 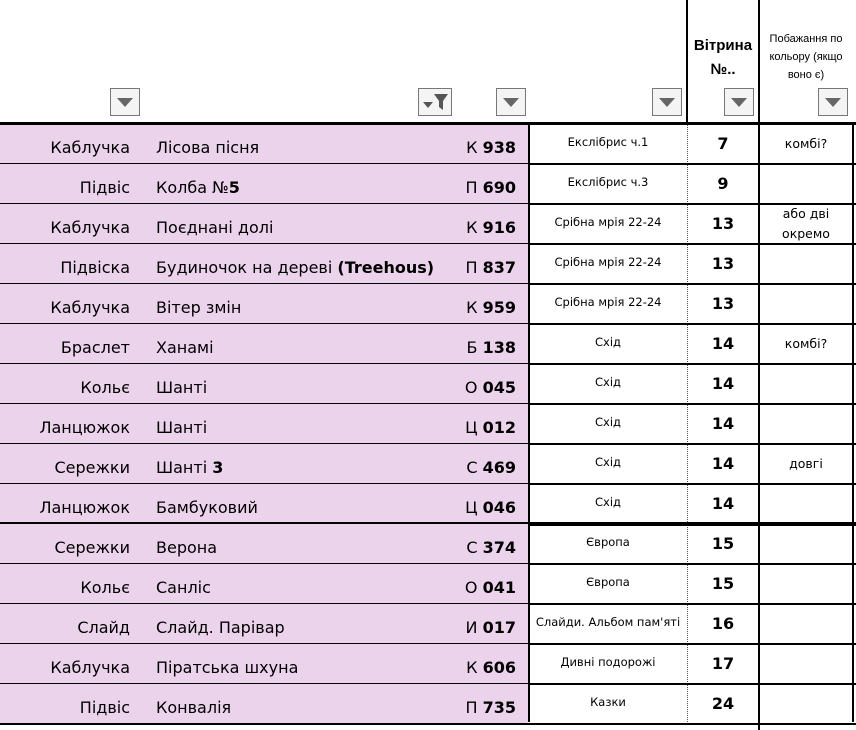 What do you see at coordinates (207, 147) in the screenshot?
I see `cell-name: Лісова пісня` at bounding box center [207, 147].